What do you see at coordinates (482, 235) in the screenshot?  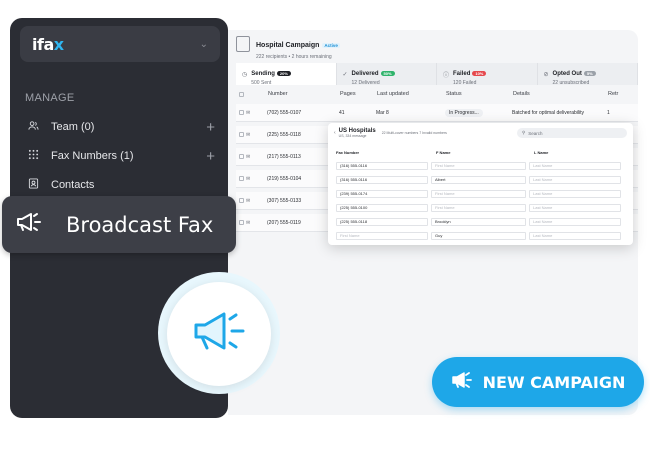 I see `list-item: First Name Guy Last Name` at bounding box center [482, 235].